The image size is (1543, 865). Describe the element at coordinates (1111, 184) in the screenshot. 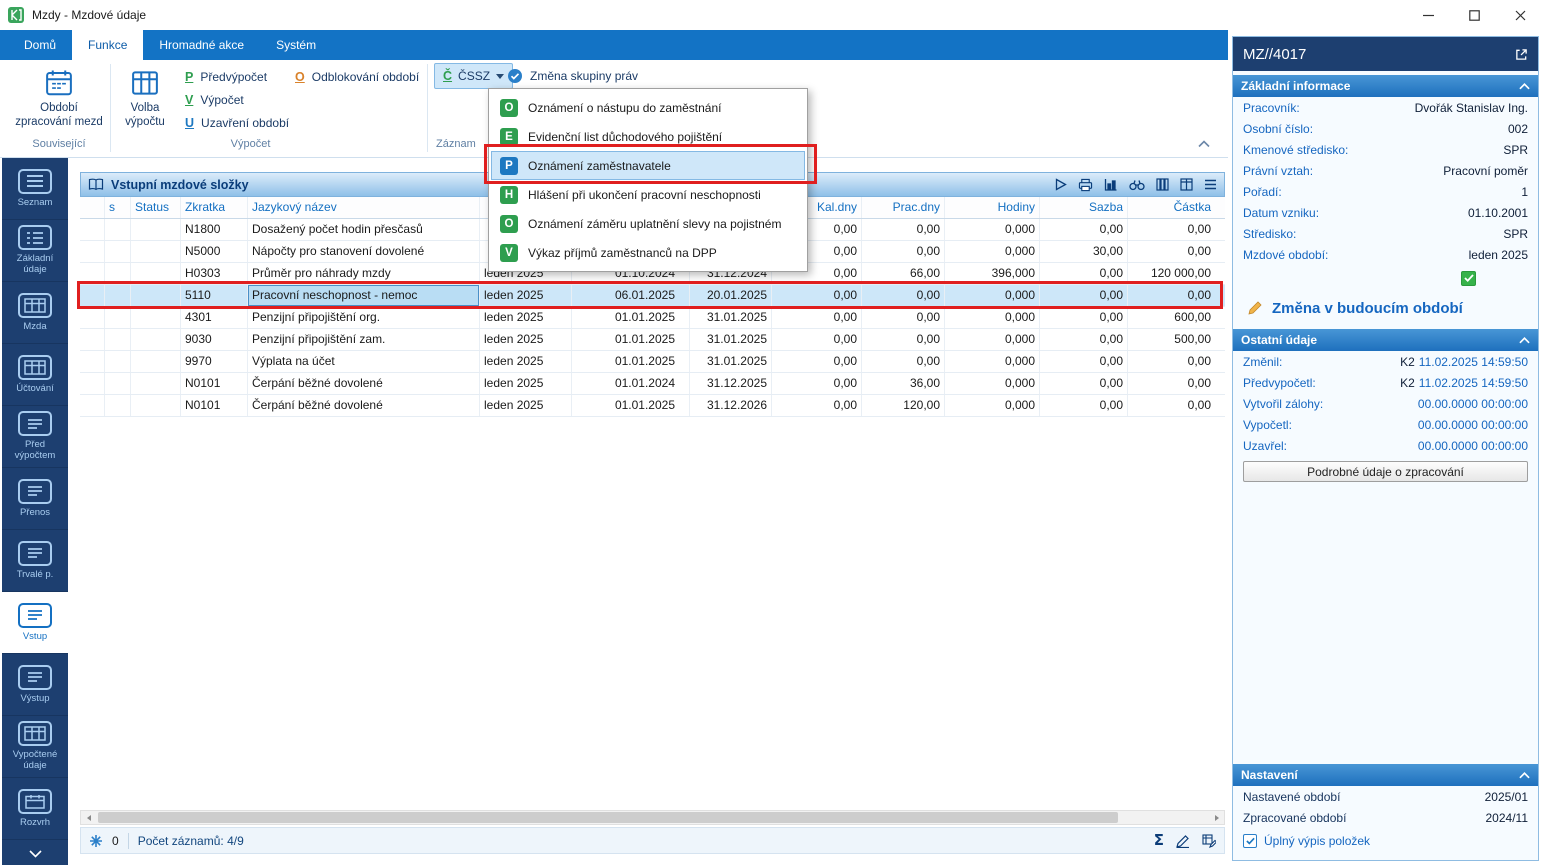

I see `chart-icon` at that location.